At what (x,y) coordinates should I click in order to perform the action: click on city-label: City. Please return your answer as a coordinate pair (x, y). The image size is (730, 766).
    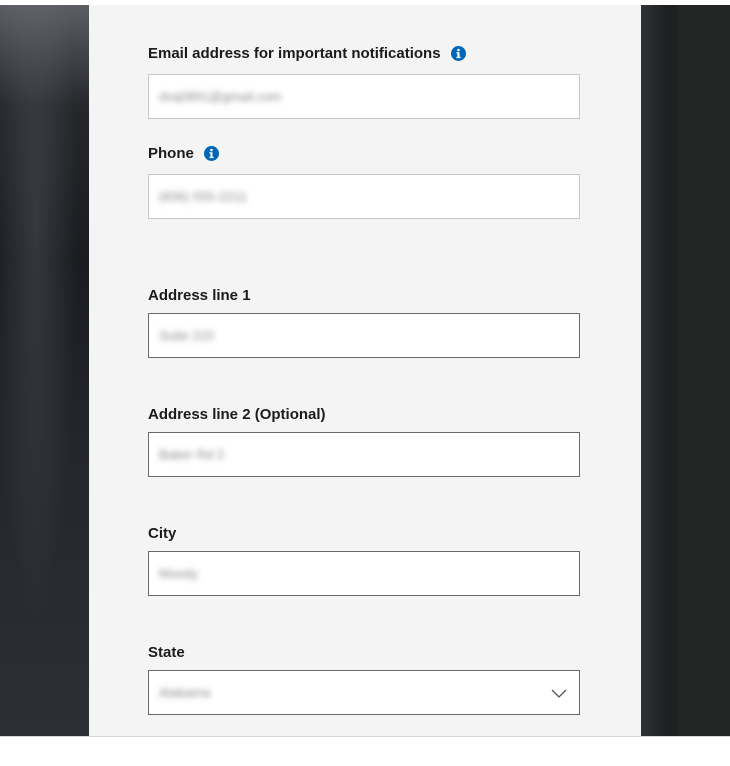
    Looking at the image, I should click on (162, 533).